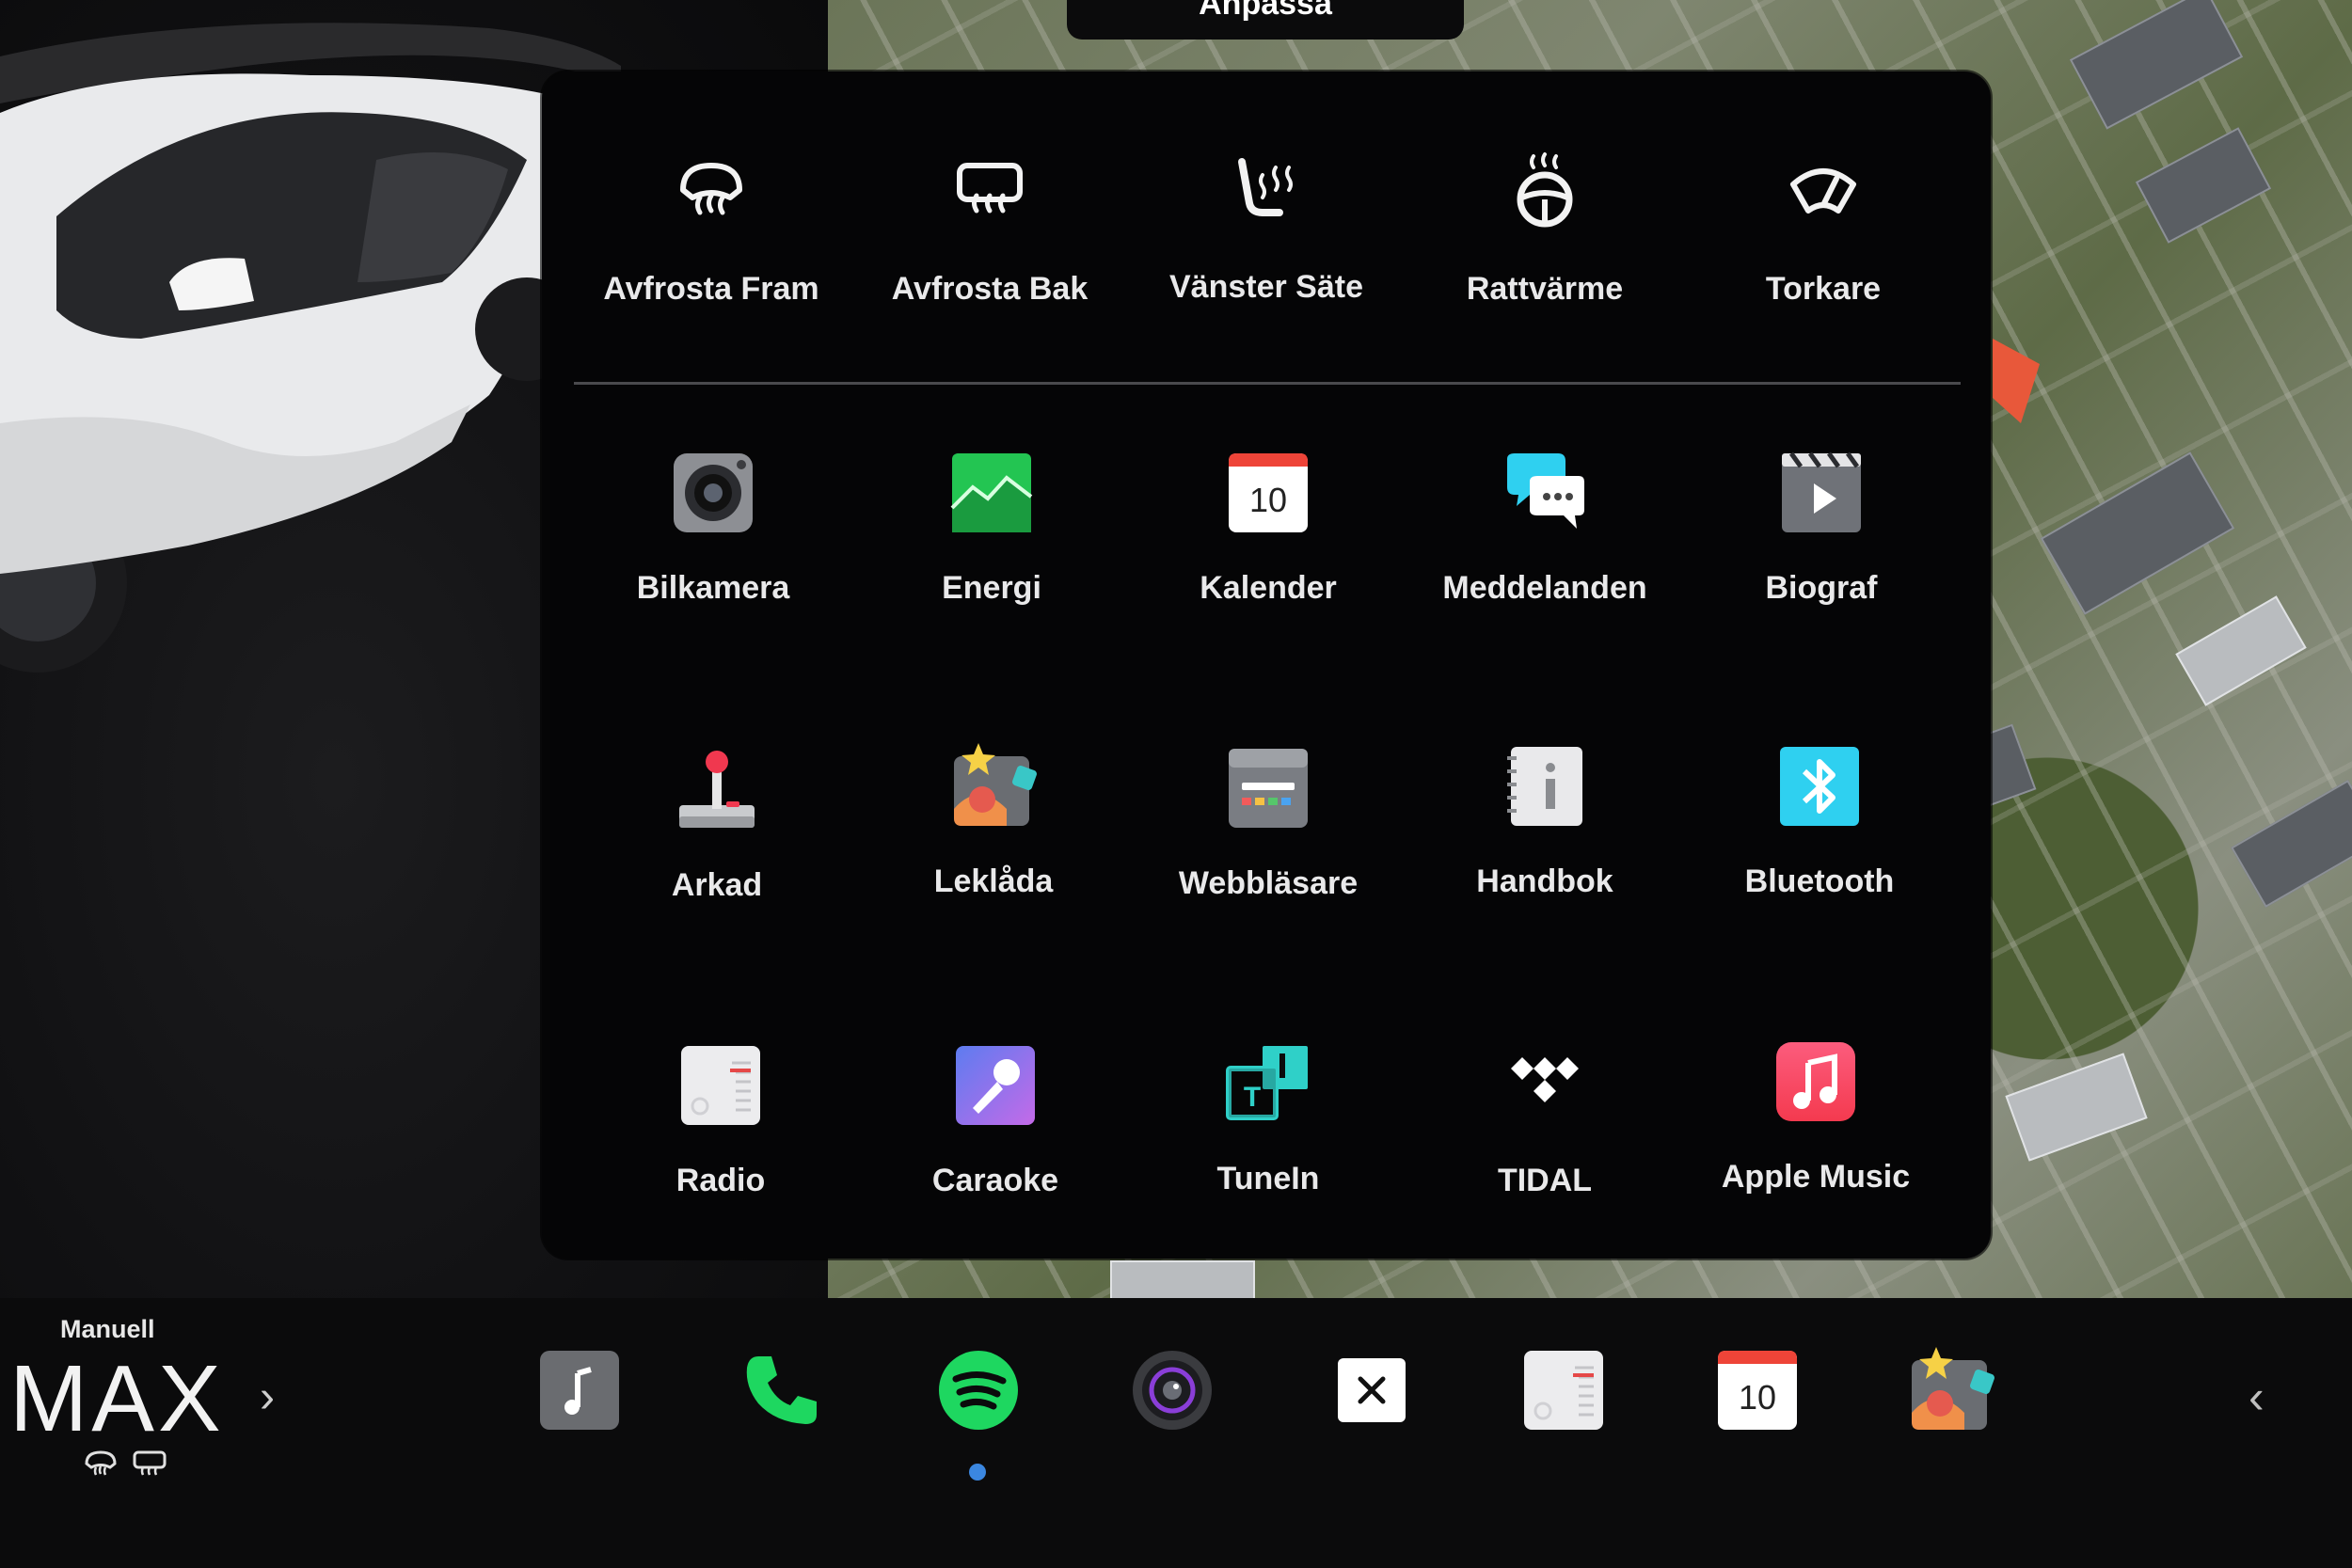  Describe the element at coordinates (1544, 786) in the screenshot. I see `manual-icon` at that location.